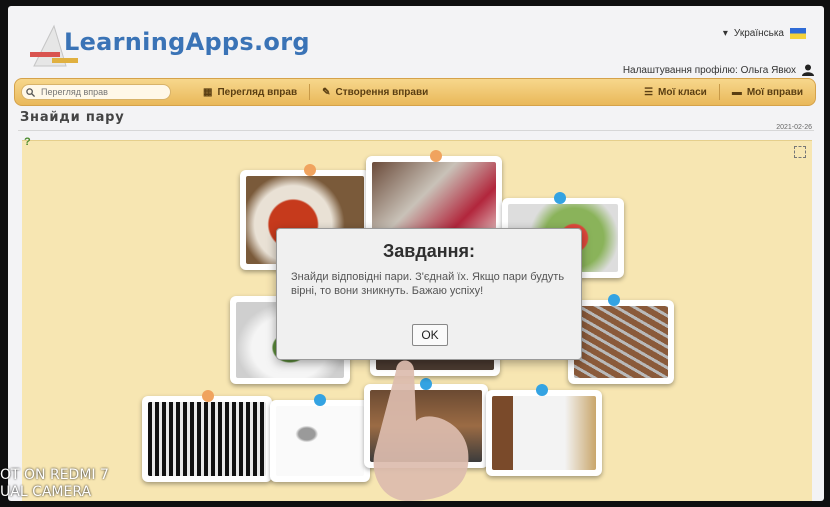  Describe the element at coordinates (682, 92) in the screenshot. I see `nav-classes-label: Мої класи` at that location.